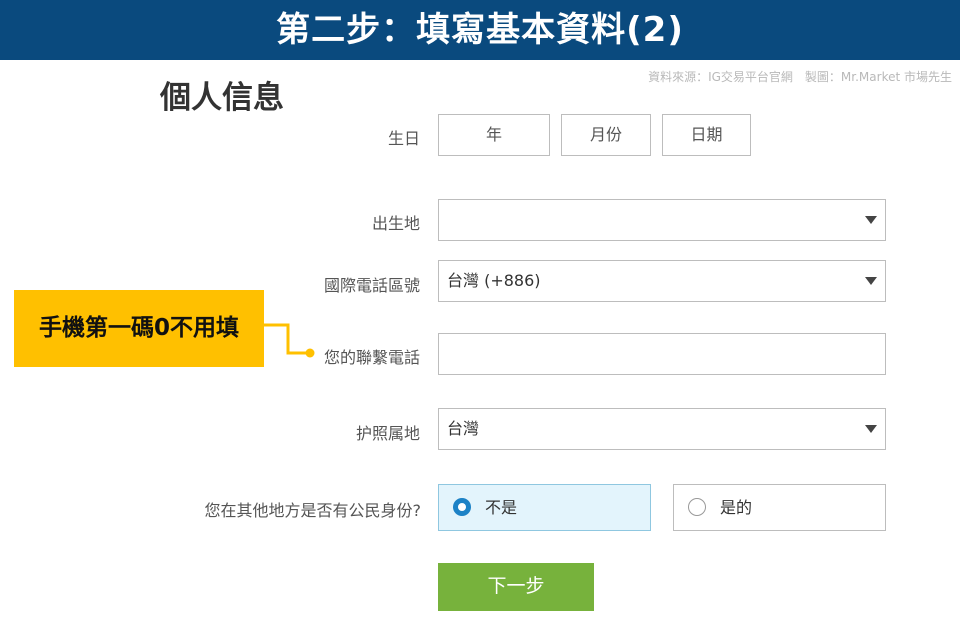  I want to click on banner-title: 第二步：填寫基本資料(2), so click(480, 30).